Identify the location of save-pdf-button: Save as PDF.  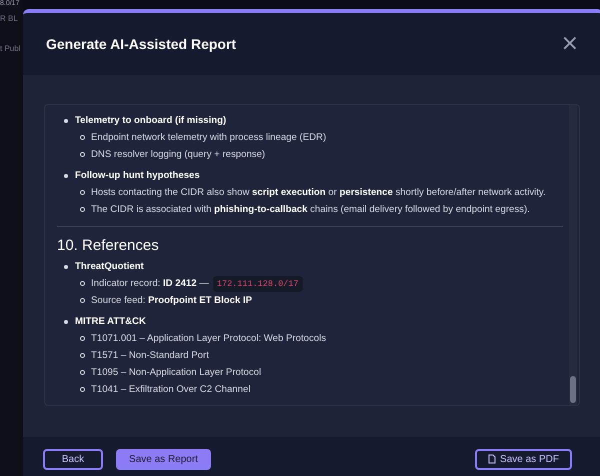
(523, 459).